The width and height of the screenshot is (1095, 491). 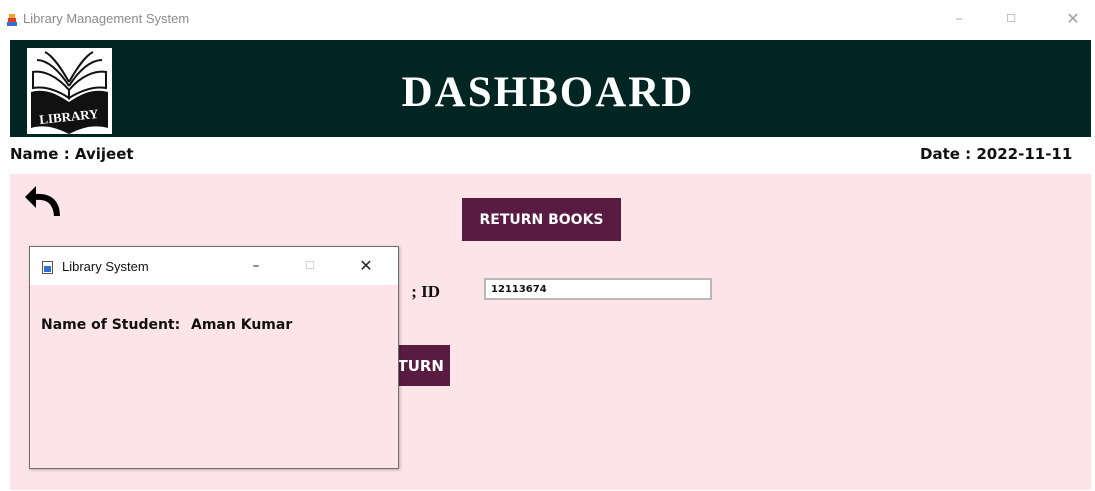 I want to click on maximize-button: ☐, so click(x=1011, y=19).